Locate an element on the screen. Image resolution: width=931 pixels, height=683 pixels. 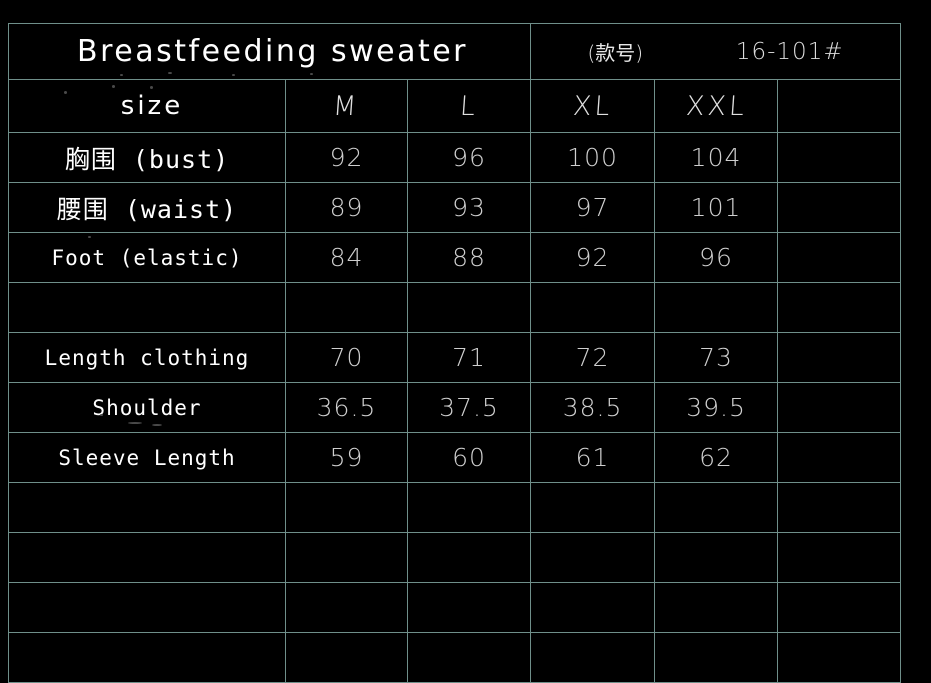
cell-value: 71 is located at coordinates (469, 357).